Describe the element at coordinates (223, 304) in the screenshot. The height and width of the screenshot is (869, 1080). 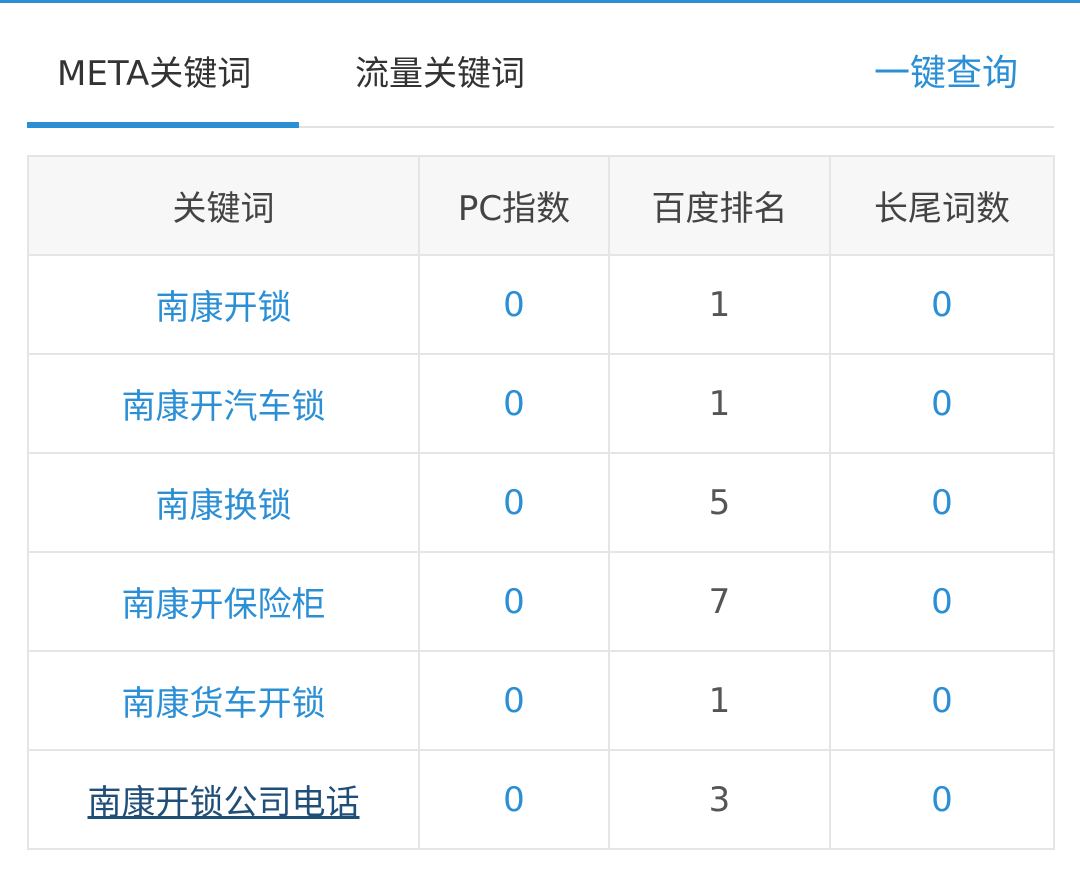
I see `keyword-link: 南康开锁` at that location.